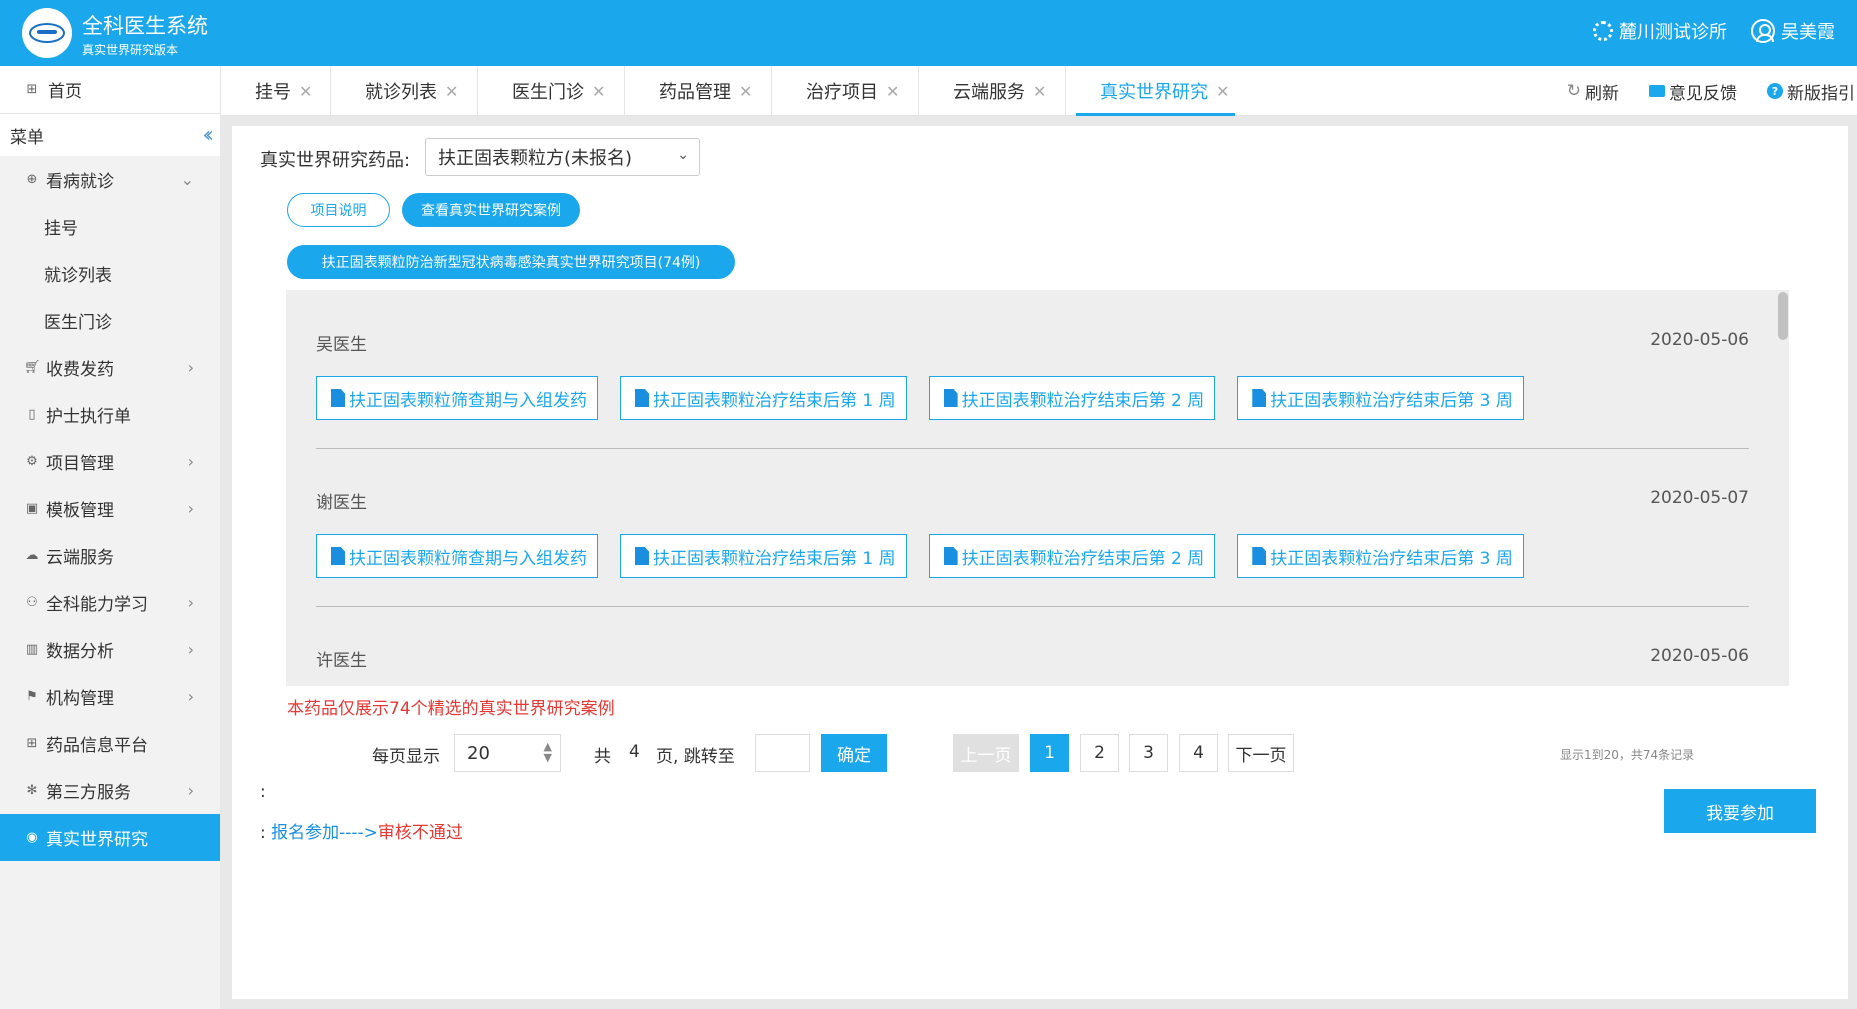 The width and height of the screenshot is (1857, 1009). What do you see at coordinates (110, 743) in the screenshot?
I see `sidebar-item-drug-platform: ⊞ 药品信息平台` at bounding box center [110, 743].